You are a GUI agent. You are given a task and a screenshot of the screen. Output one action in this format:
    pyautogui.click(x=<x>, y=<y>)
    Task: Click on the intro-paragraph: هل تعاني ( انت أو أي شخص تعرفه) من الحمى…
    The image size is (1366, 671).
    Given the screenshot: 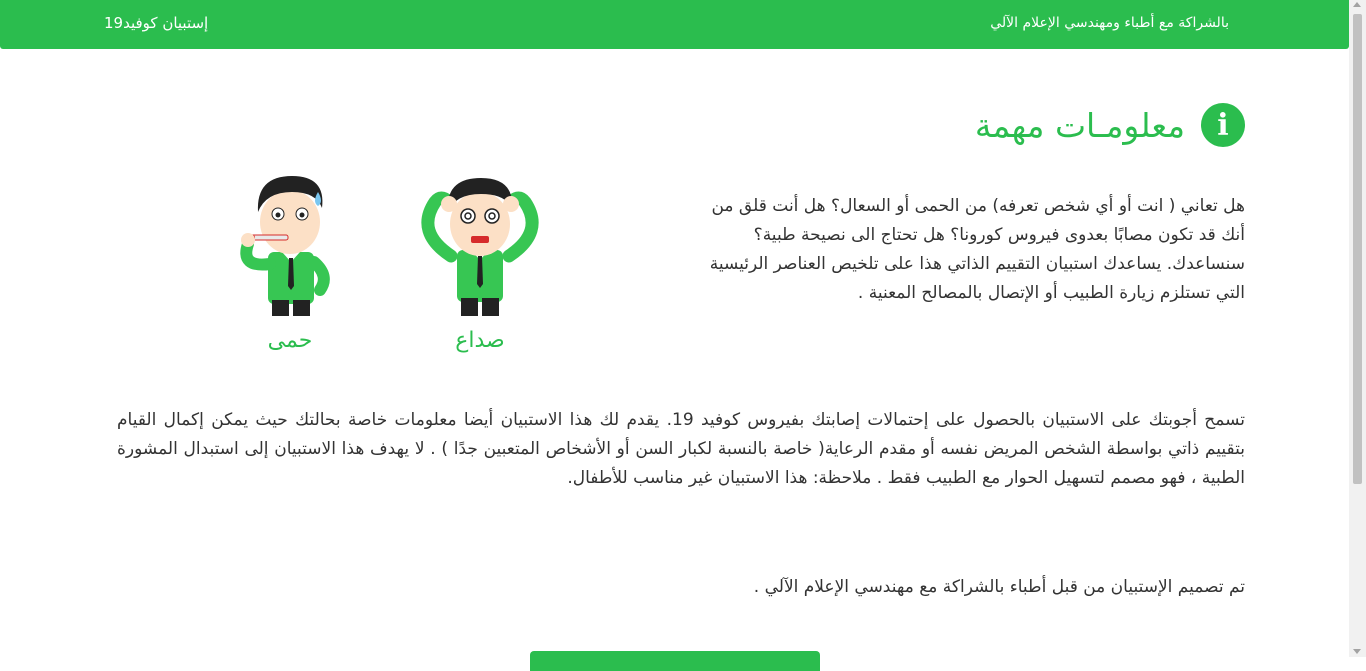 What is the action you would take?
    pyautogui.click(x=977, y=249)
    